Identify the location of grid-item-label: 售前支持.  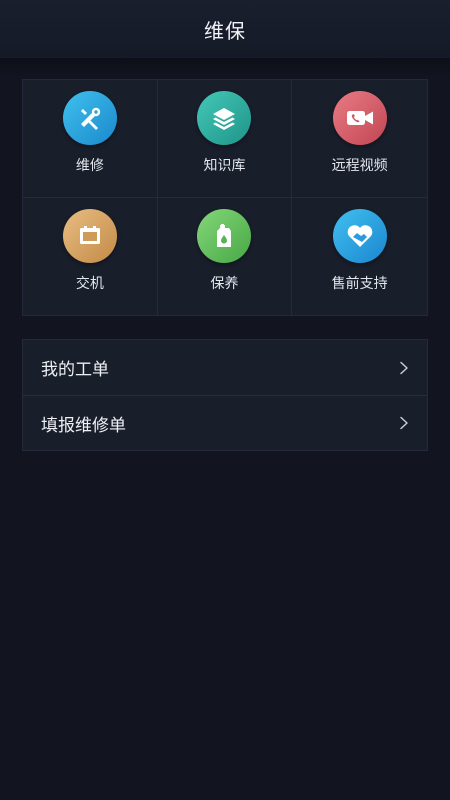
(359, 283).